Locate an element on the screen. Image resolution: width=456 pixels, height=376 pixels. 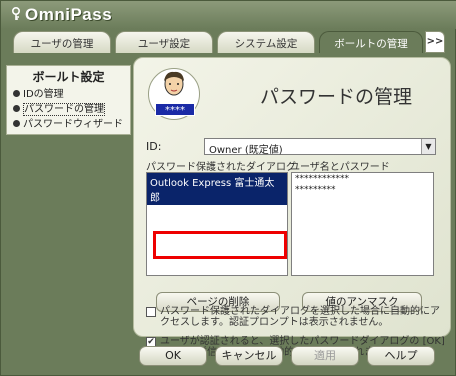
list-item: Outlook Express 富士通太郎 is located at coordinates (217, 189).